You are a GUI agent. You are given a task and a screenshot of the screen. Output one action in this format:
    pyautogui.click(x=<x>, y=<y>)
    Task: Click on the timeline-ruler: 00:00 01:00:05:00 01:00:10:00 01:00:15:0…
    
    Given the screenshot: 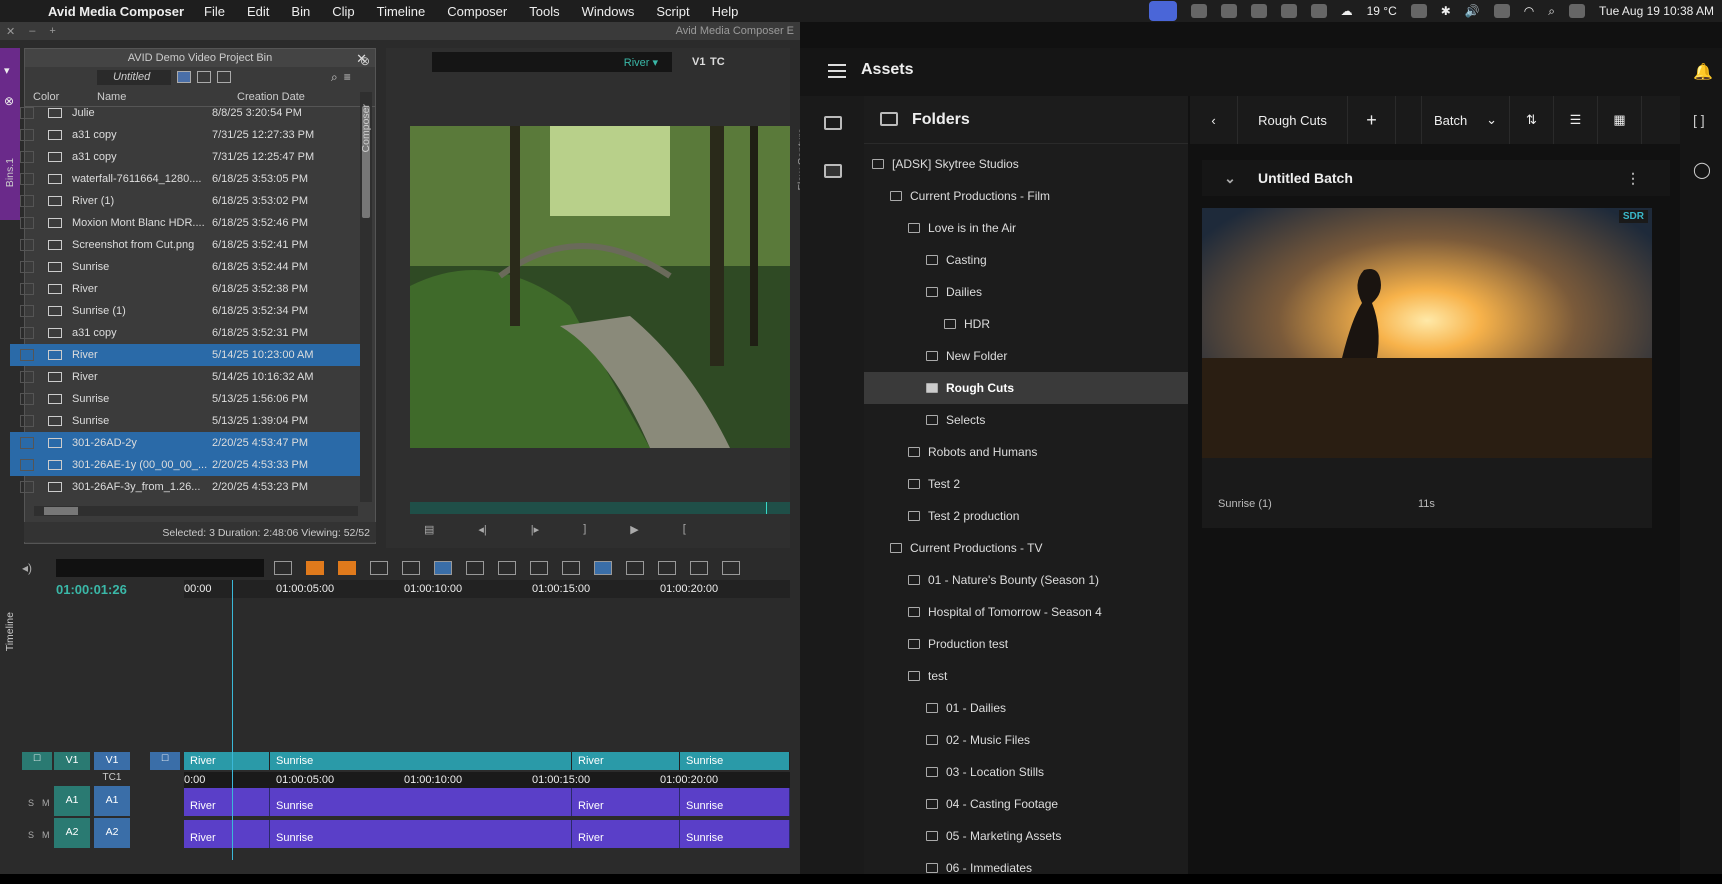 What is the action you would take?
    pyautogui.click(x=487, y=589)
    